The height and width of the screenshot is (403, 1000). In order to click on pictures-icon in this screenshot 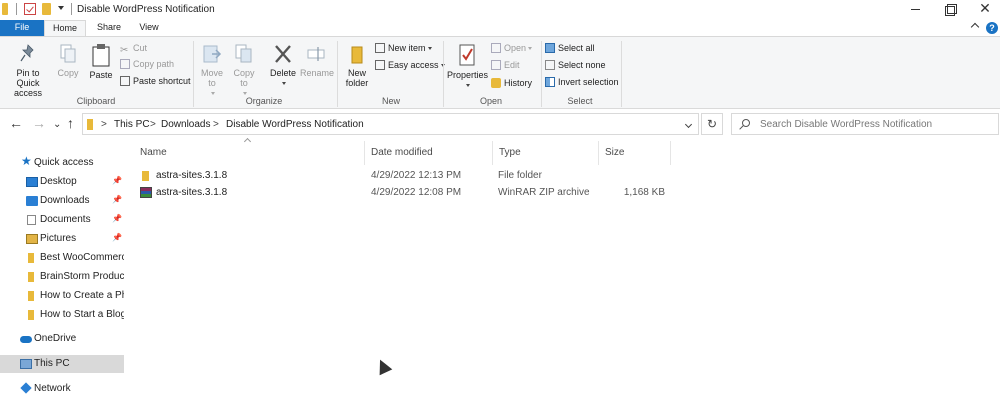, I will do `click(32, 239)`.